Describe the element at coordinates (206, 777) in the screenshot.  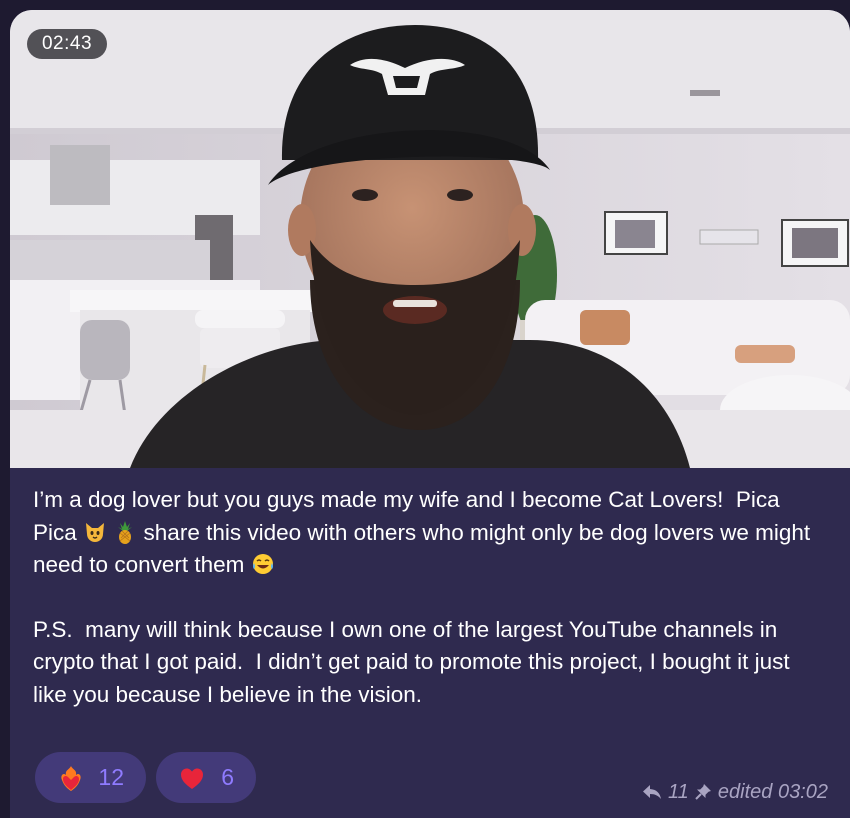
I see `reaction-red-heart: 6` at that location.